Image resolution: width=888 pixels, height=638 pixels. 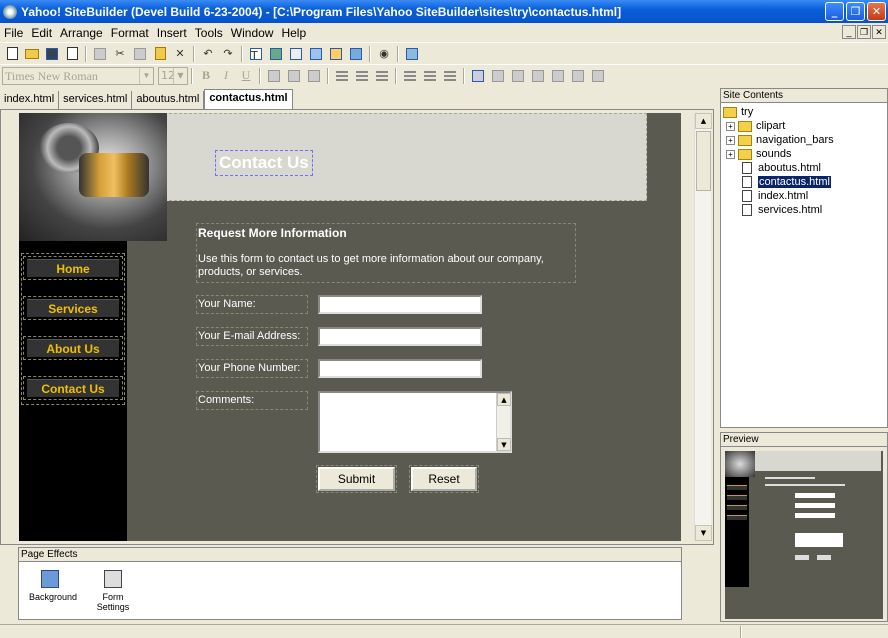 I want to click on upload-icon, so click(x=412, y=54).